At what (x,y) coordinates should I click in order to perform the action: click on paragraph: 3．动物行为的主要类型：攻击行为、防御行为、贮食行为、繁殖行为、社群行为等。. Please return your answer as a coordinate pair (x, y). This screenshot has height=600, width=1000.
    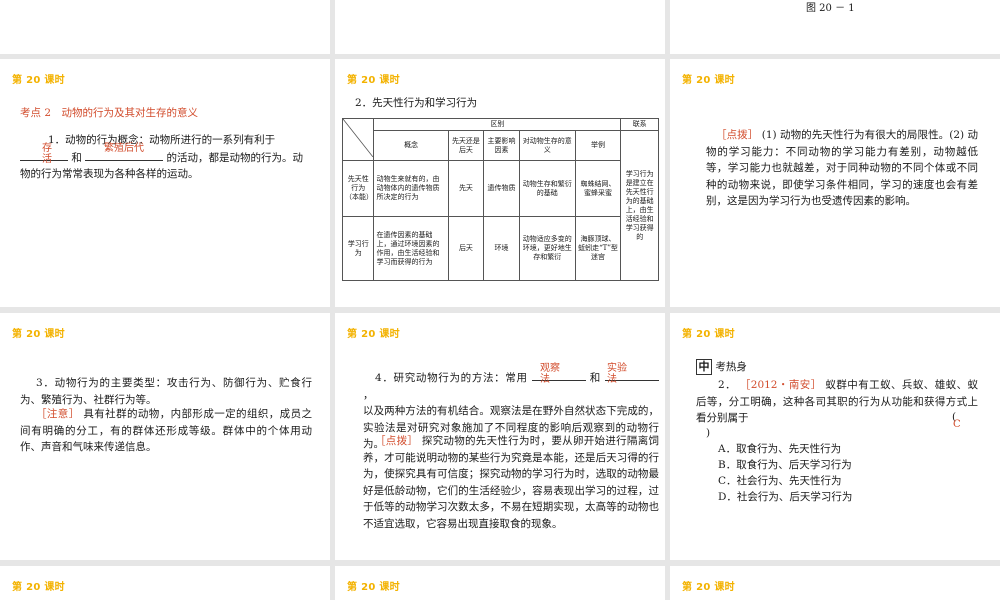
    Looking at the image, I should click on (166, 391).